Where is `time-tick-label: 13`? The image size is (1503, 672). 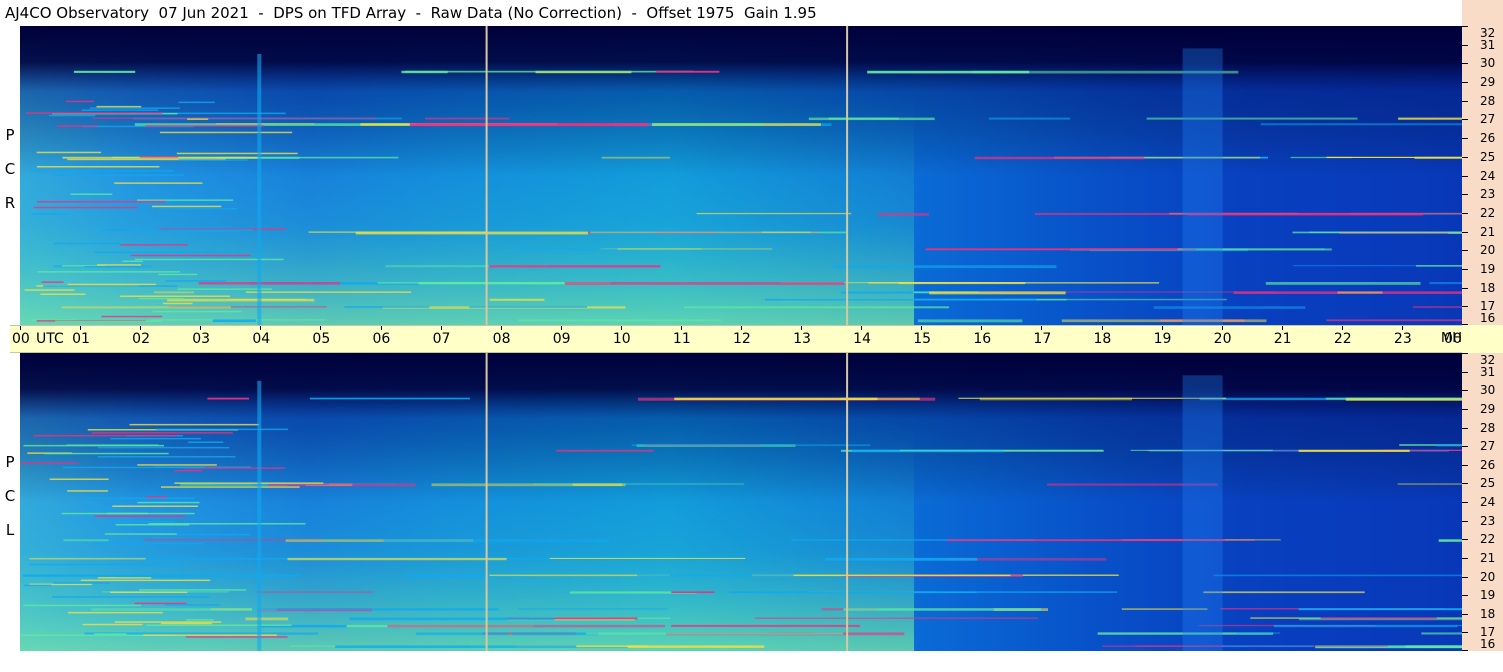
time-tick-label: 13 is located at coordinates (802, 339).